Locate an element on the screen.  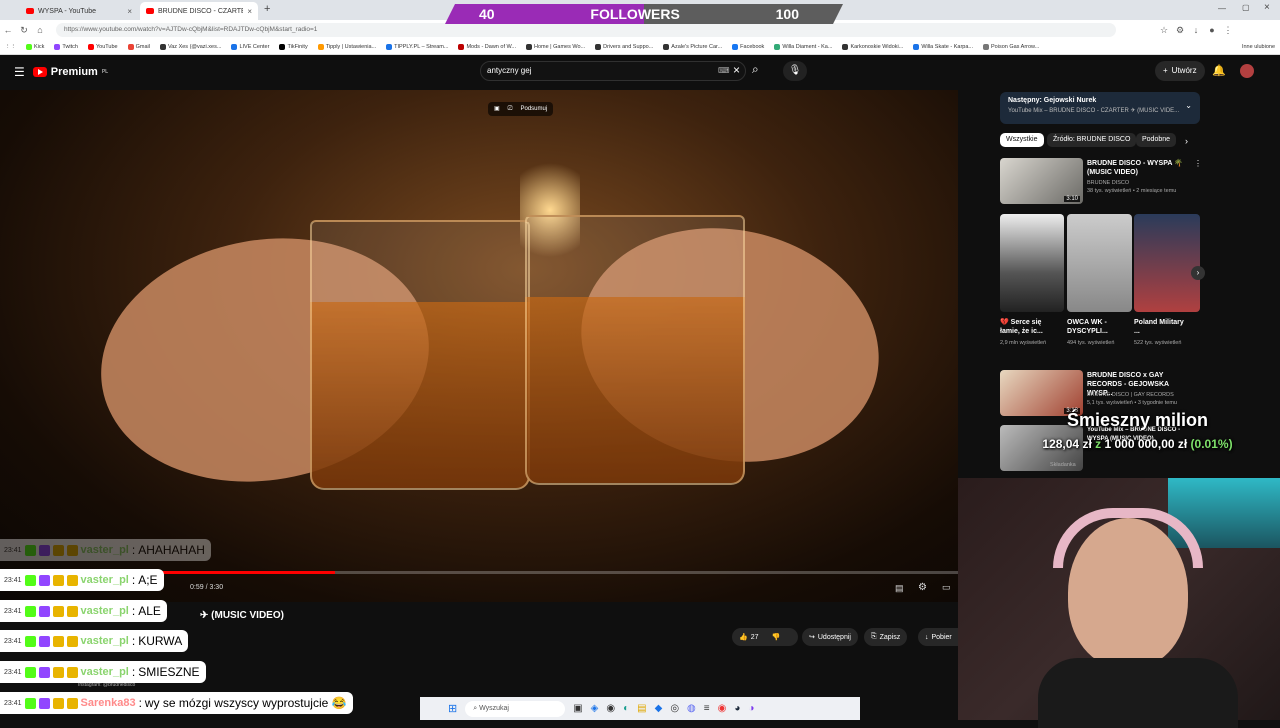
search-icon: ⌕ is located at coordinates (755, 69).